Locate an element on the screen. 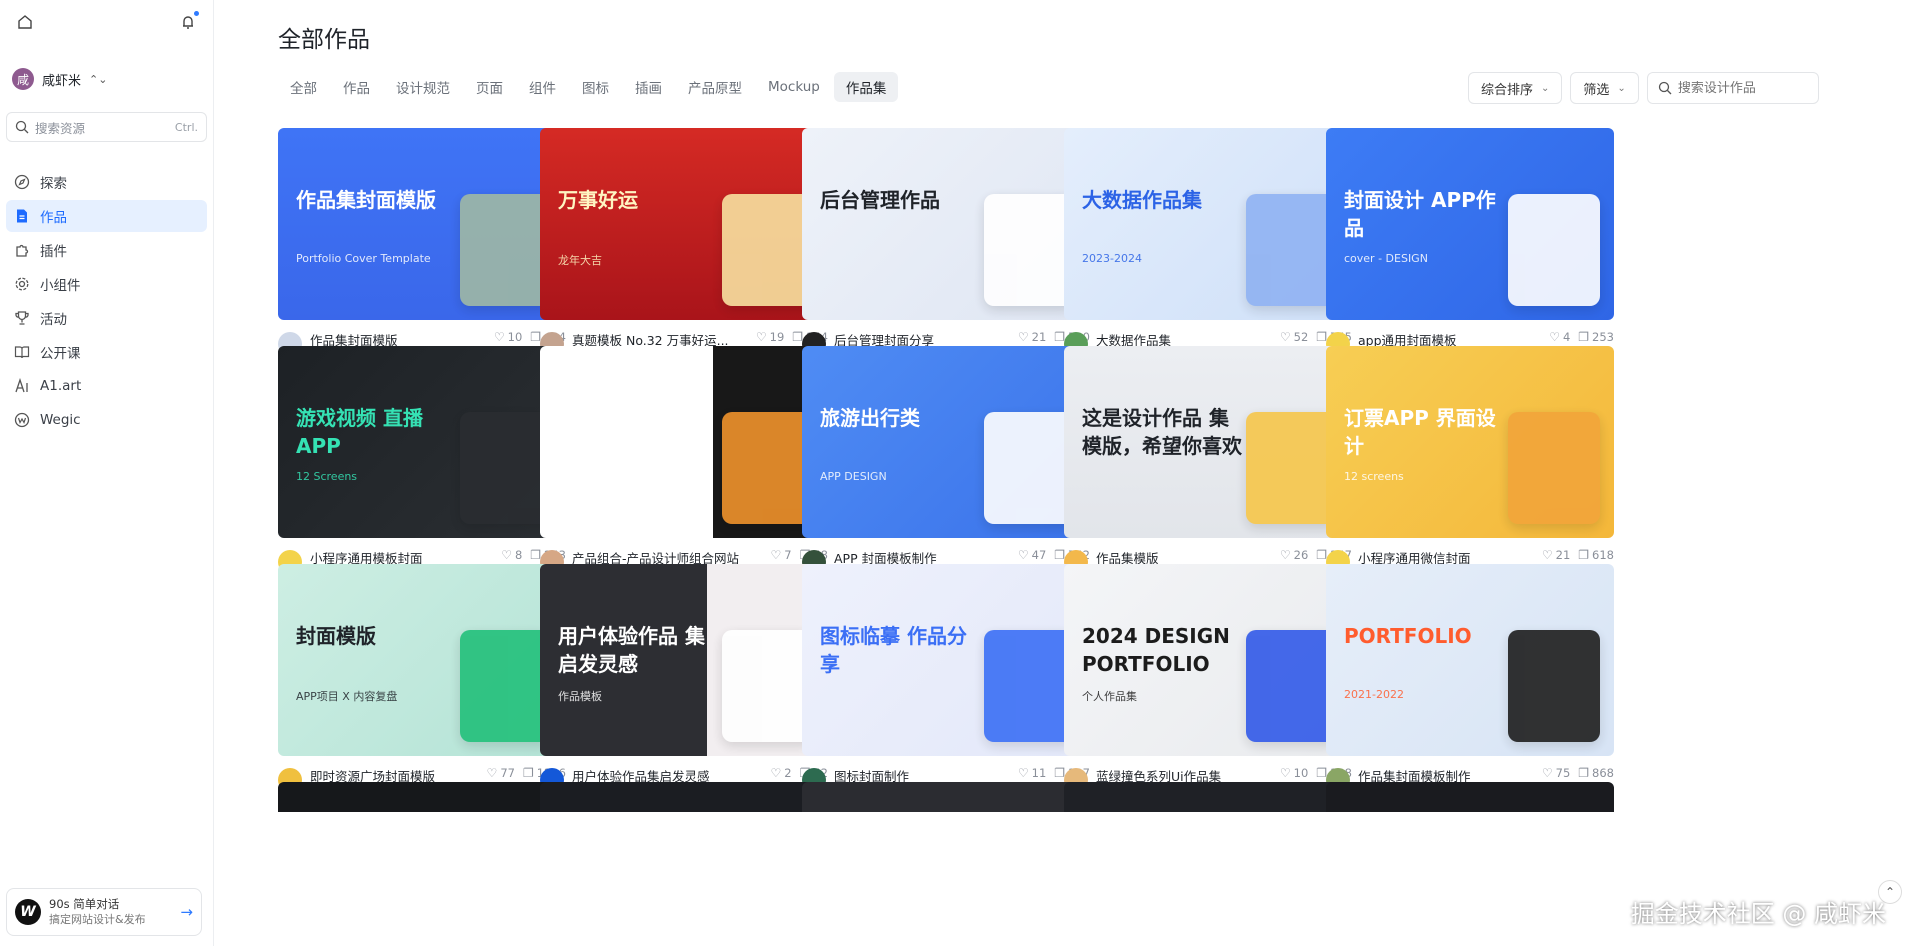  like-count: 7 is located at coordinates (788, 555).